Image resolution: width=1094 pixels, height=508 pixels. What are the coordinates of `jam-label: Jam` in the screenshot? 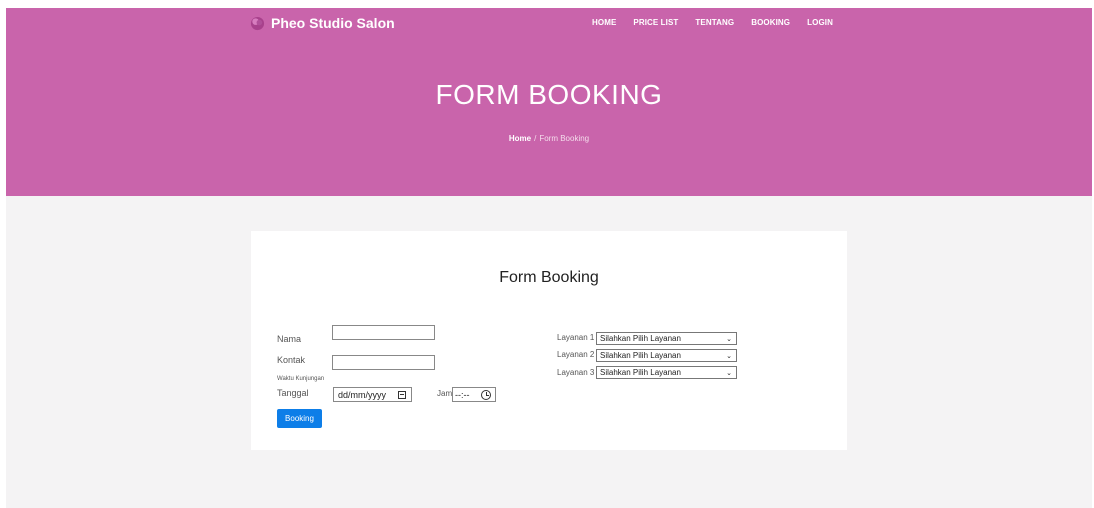 It's located at (445, 393).